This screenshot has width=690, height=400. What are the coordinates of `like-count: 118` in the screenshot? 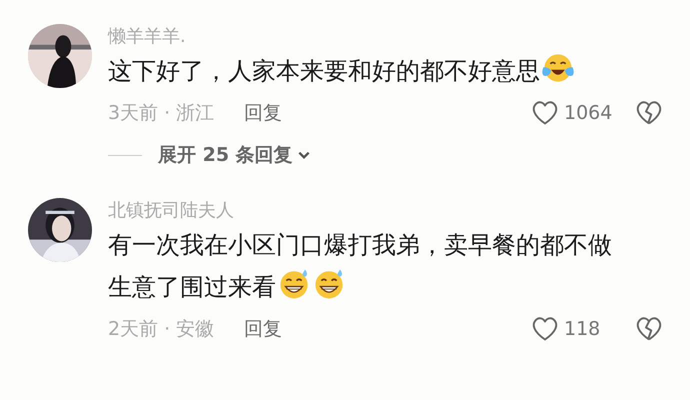 It's located at (583, 329).